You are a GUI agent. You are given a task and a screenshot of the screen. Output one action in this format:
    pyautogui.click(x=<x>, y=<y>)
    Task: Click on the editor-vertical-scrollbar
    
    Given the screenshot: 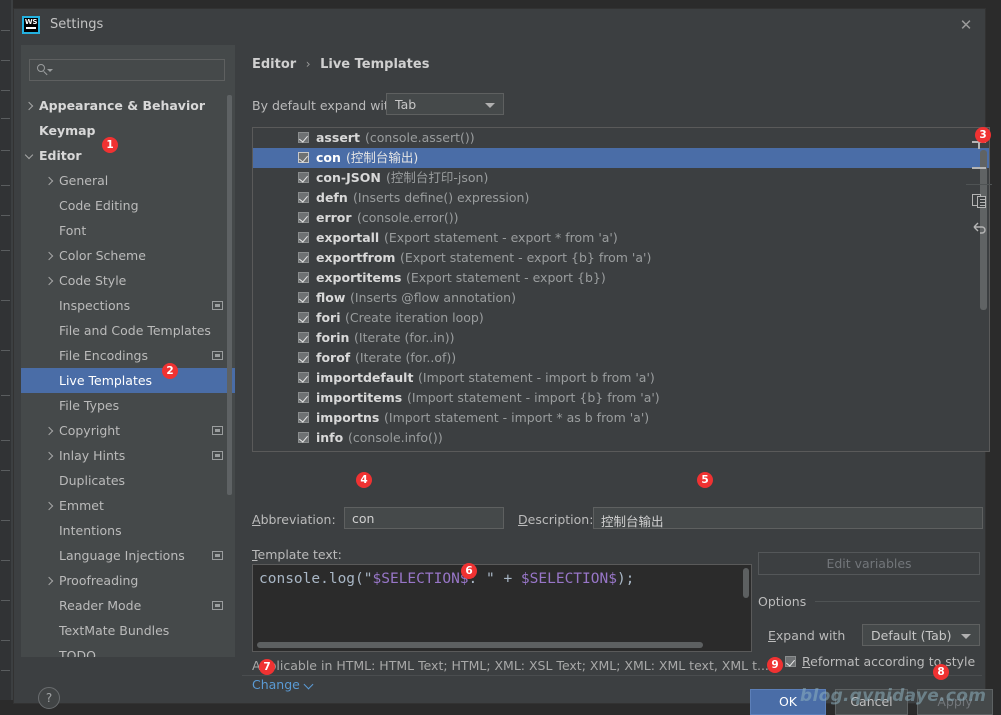 What is the action you would take?
    pyautogui.click(x=746, y=583)
    